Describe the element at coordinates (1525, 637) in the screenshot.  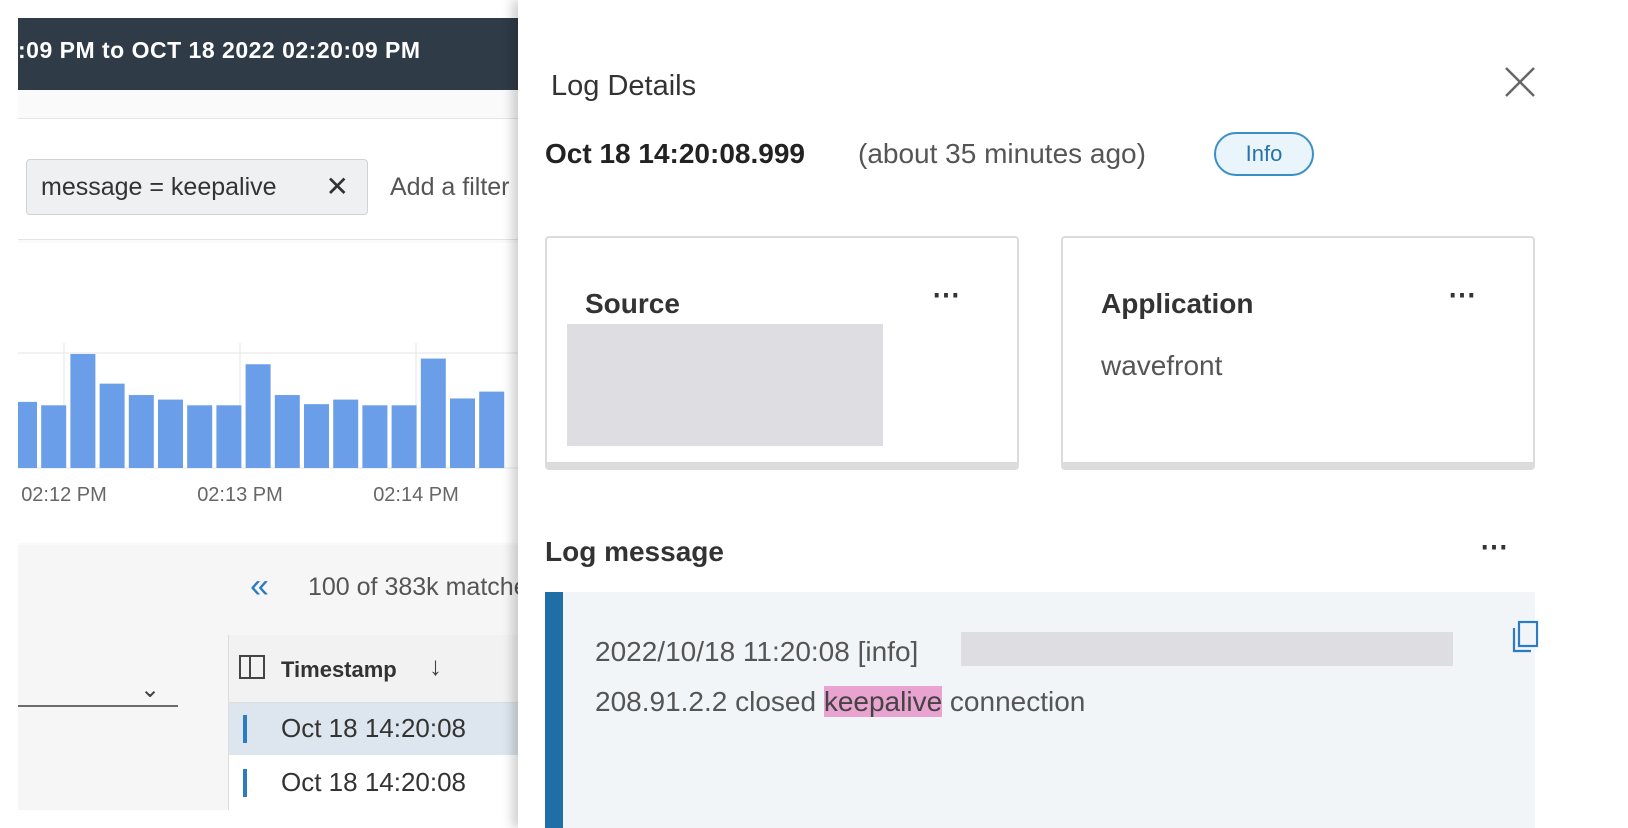
I see `copy-icon` at that location.